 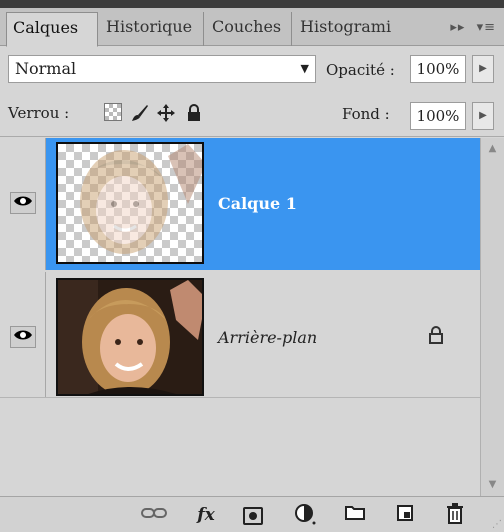 I want to click on fill-label: Fond :, so click(x=366, y=114).